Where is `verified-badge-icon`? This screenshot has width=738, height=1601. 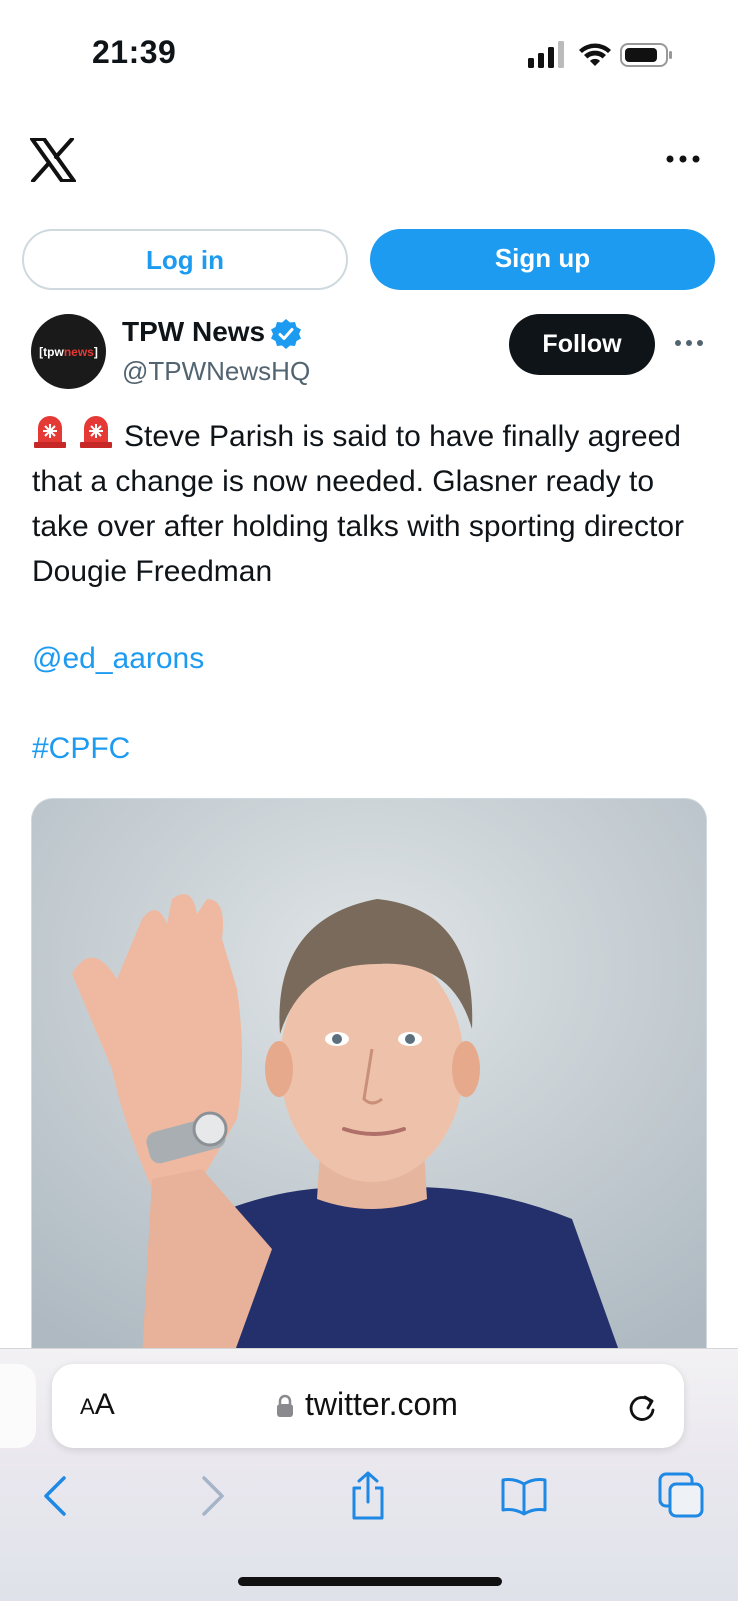 verified-badge-icon is located at coordinates (286, 334).